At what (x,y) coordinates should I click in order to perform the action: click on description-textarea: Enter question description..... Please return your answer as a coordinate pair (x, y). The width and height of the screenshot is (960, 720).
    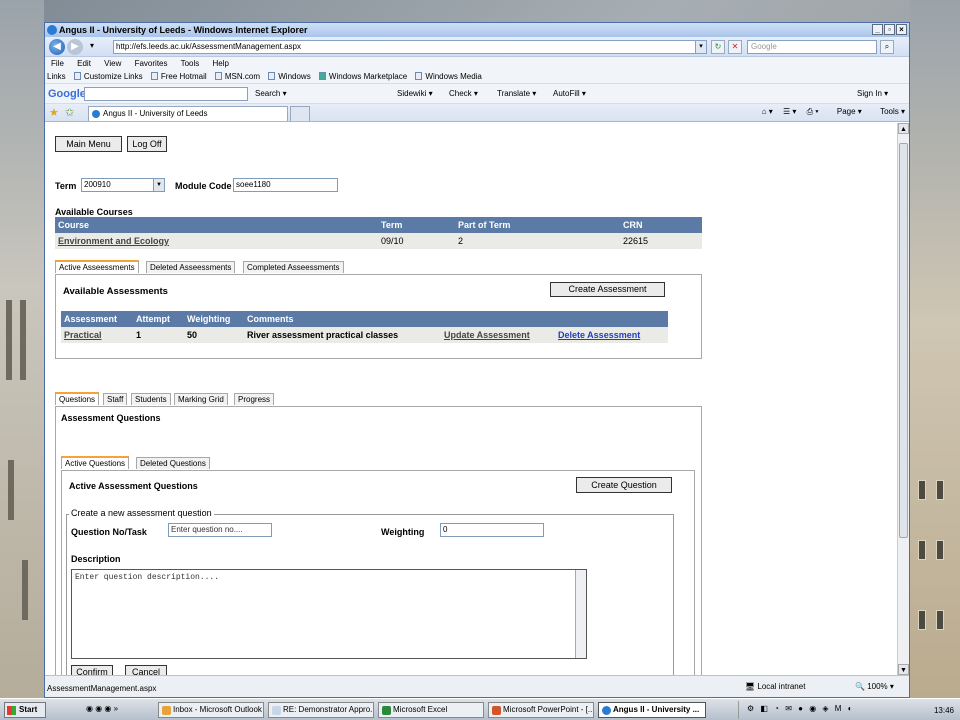
    Looking at the image, I should click on (329, 614).